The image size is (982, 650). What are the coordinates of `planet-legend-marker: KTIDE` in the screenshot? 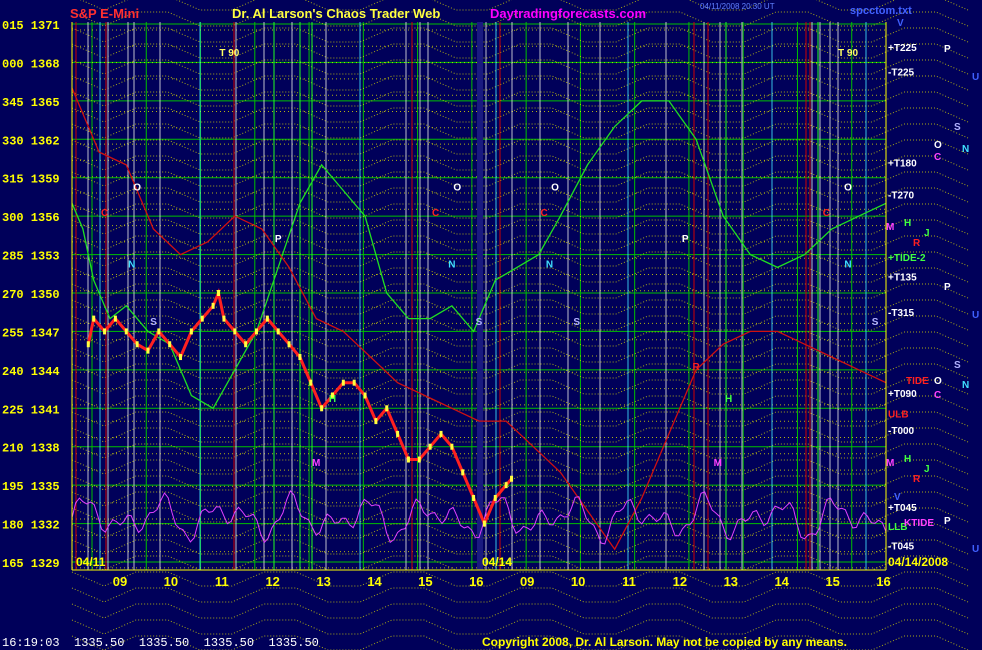 It's located at (919, 523).